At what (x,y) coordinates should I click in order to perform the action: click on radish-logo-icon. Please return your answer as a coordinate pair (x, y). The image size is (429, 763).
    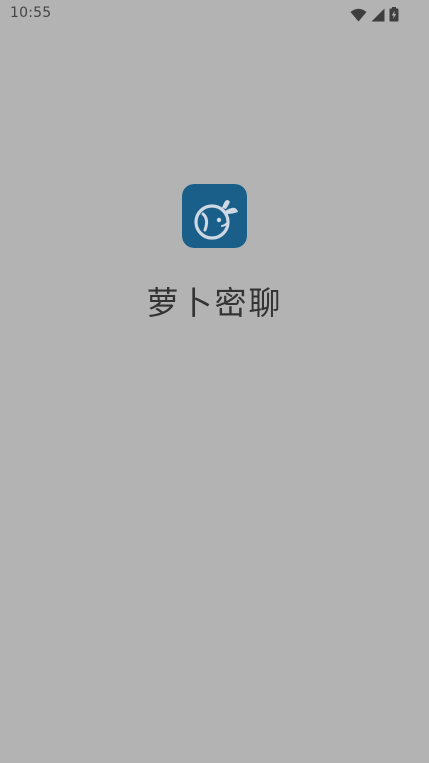
    Looking at the image, I should click on (214, 216).